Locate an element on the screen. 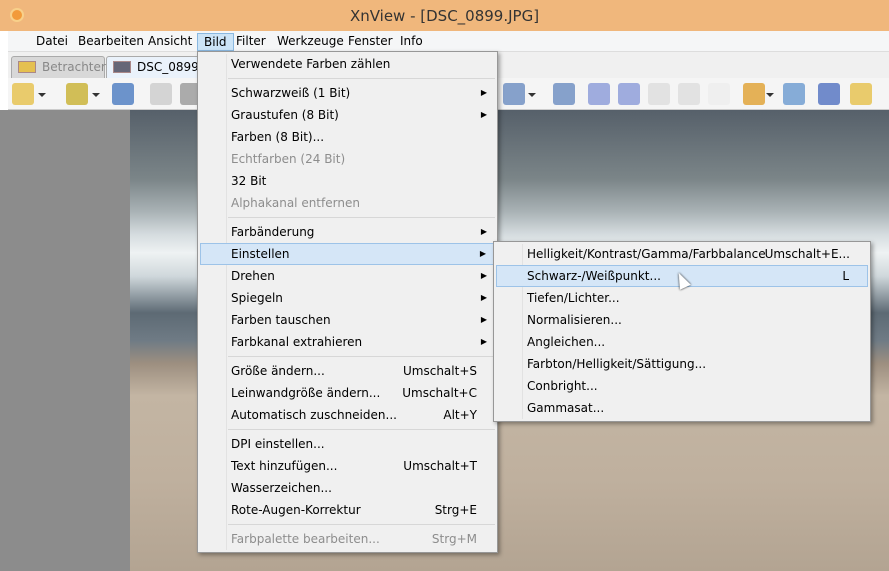  menu-ansicht: Ansicht is located at coordinates (170, 42).